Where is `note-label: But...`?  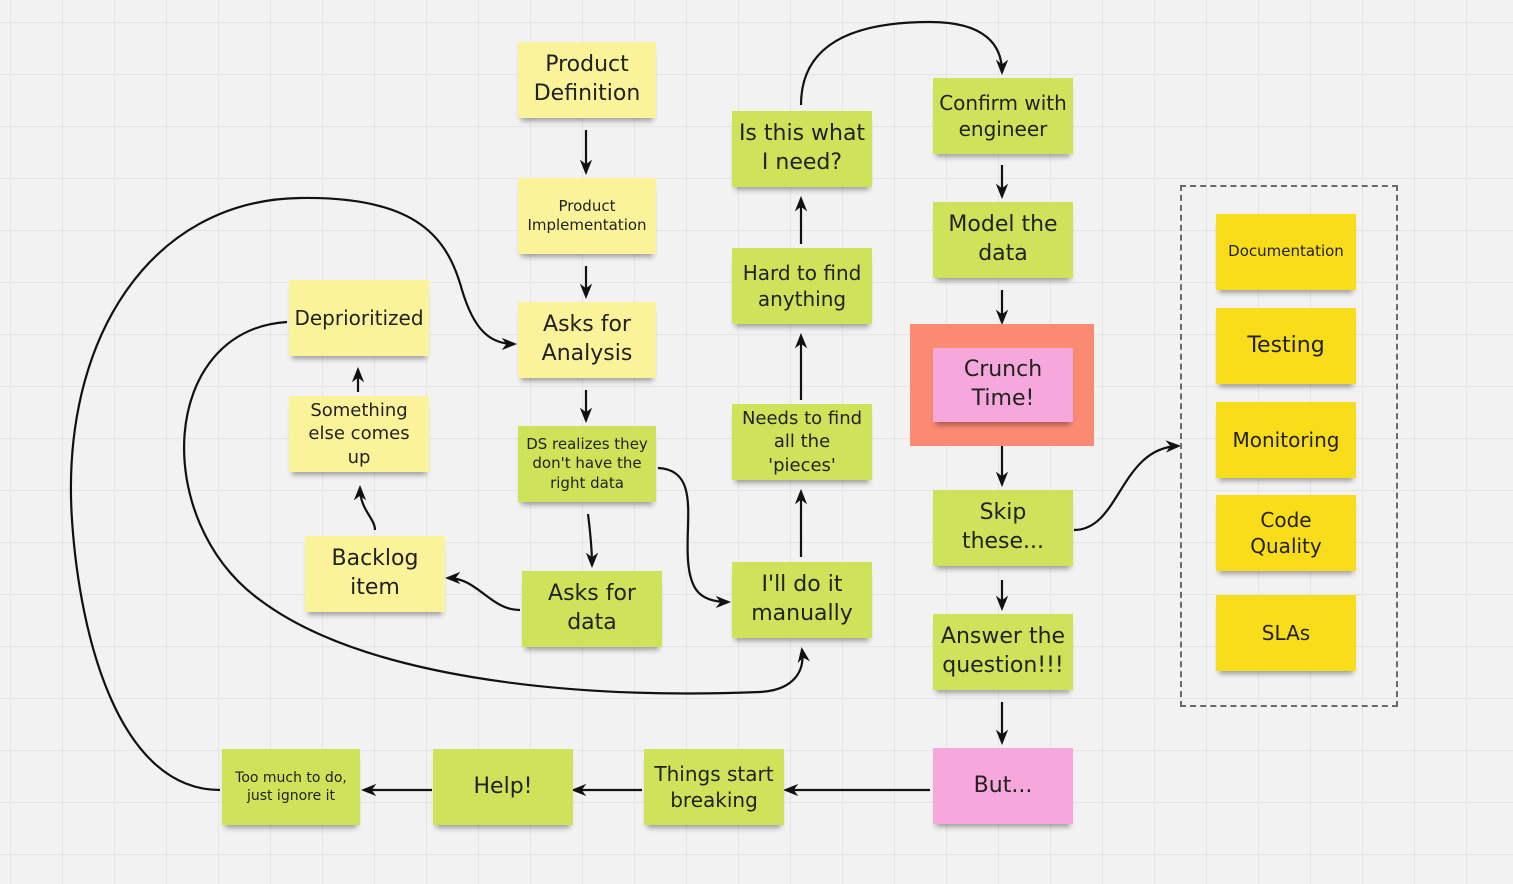
note-label: But... is located at coordinates (1003, 785).